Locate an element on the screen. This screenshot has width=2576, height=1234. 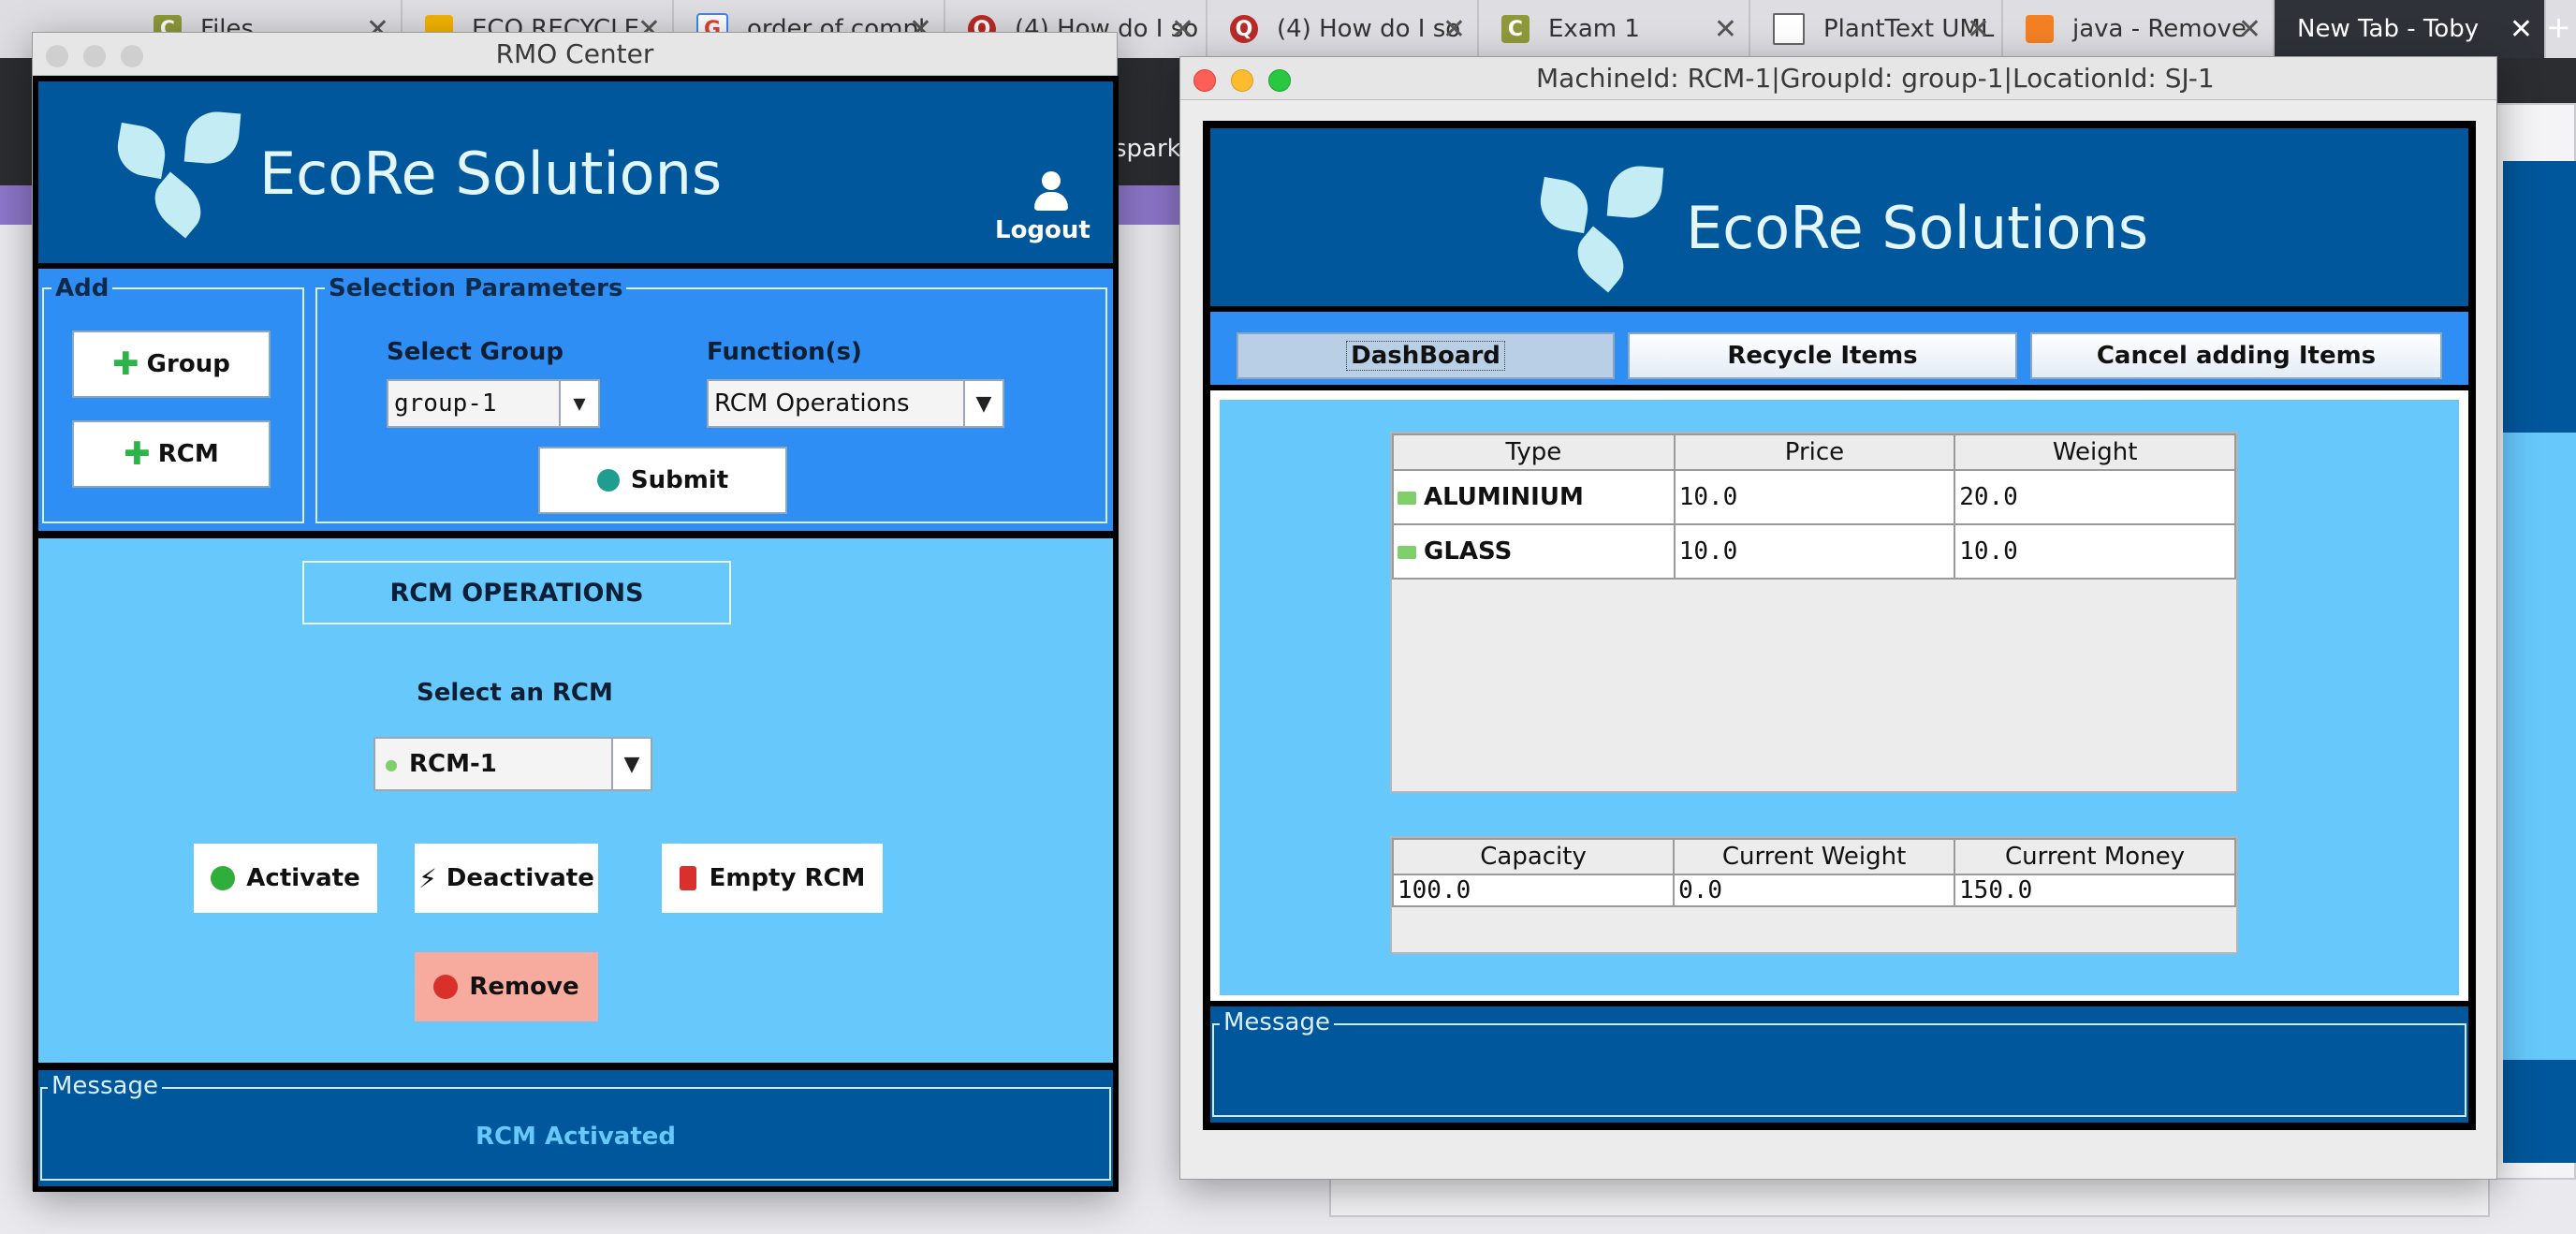
message-box: Message RCM Activated is located at coordinates (575, 1126).